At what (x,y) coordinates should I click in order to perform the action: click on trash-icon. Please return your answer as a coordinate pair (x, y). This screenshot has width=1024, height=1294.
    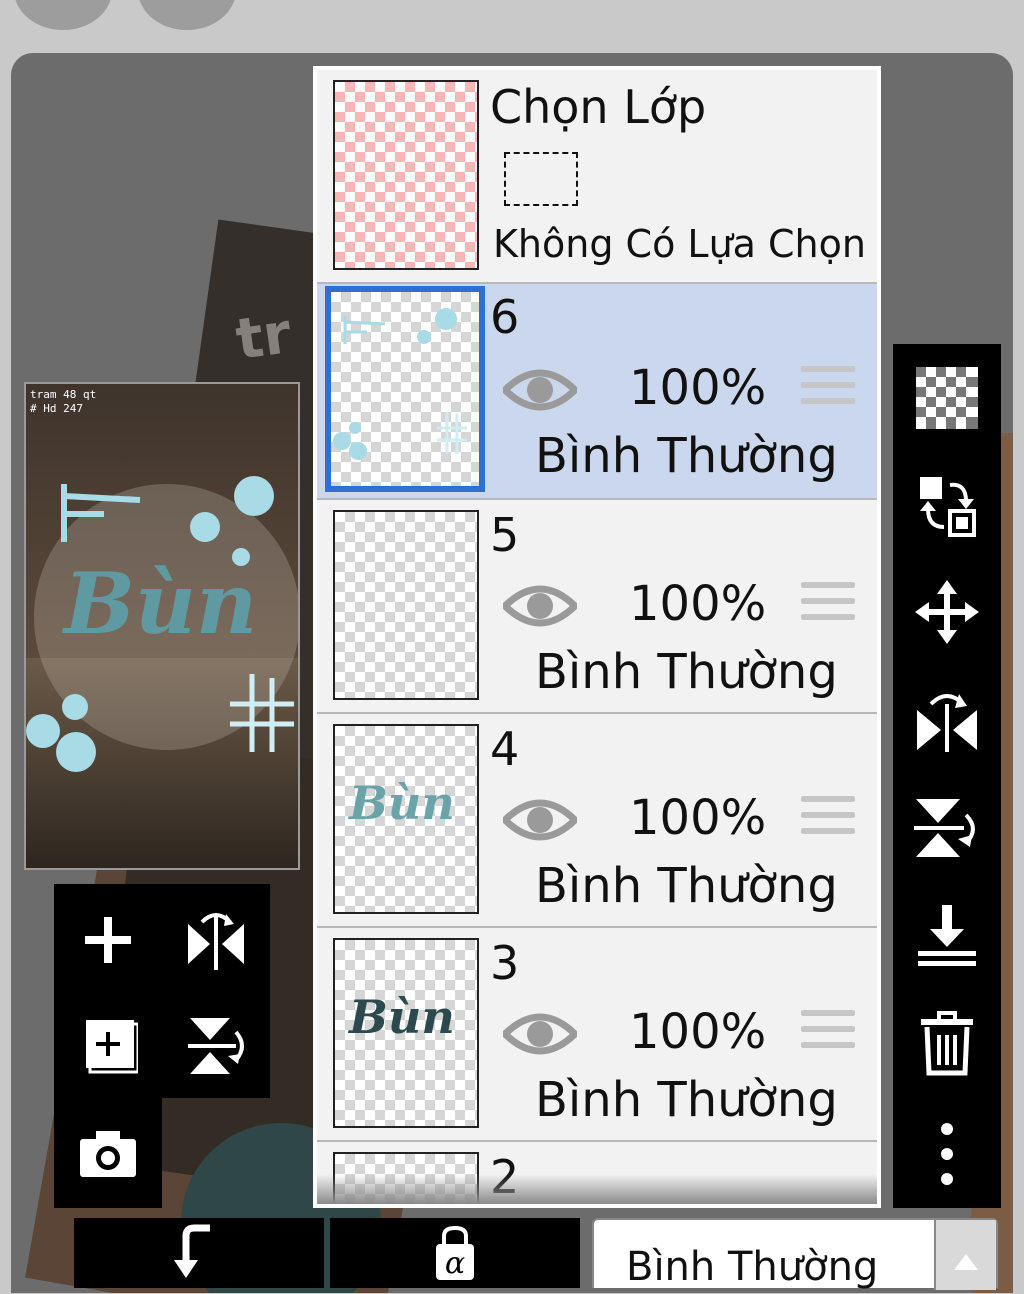
    Looking at the image, I should click on (947, 1044).